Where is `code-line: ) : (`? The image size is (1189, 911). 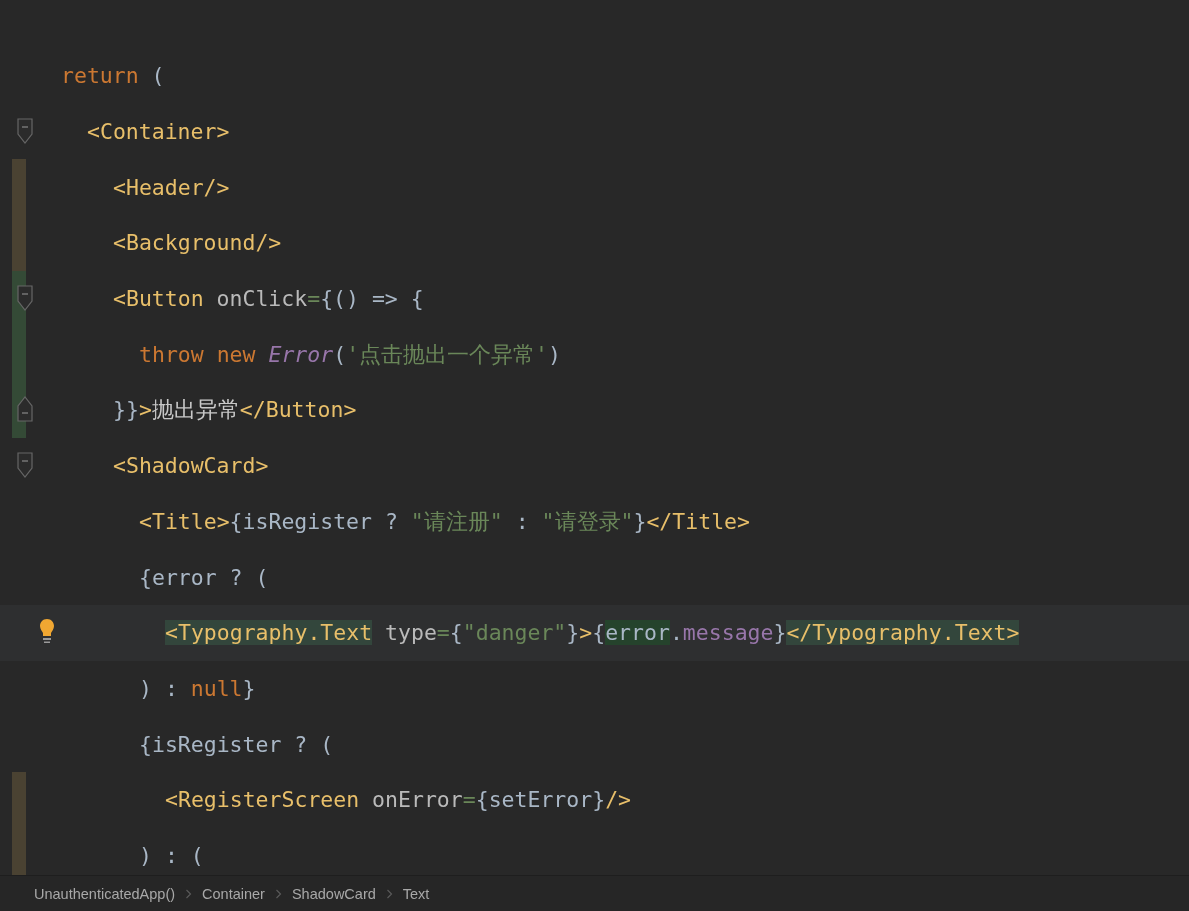 code-line: ) : ( is located at coordinates (171, 855).